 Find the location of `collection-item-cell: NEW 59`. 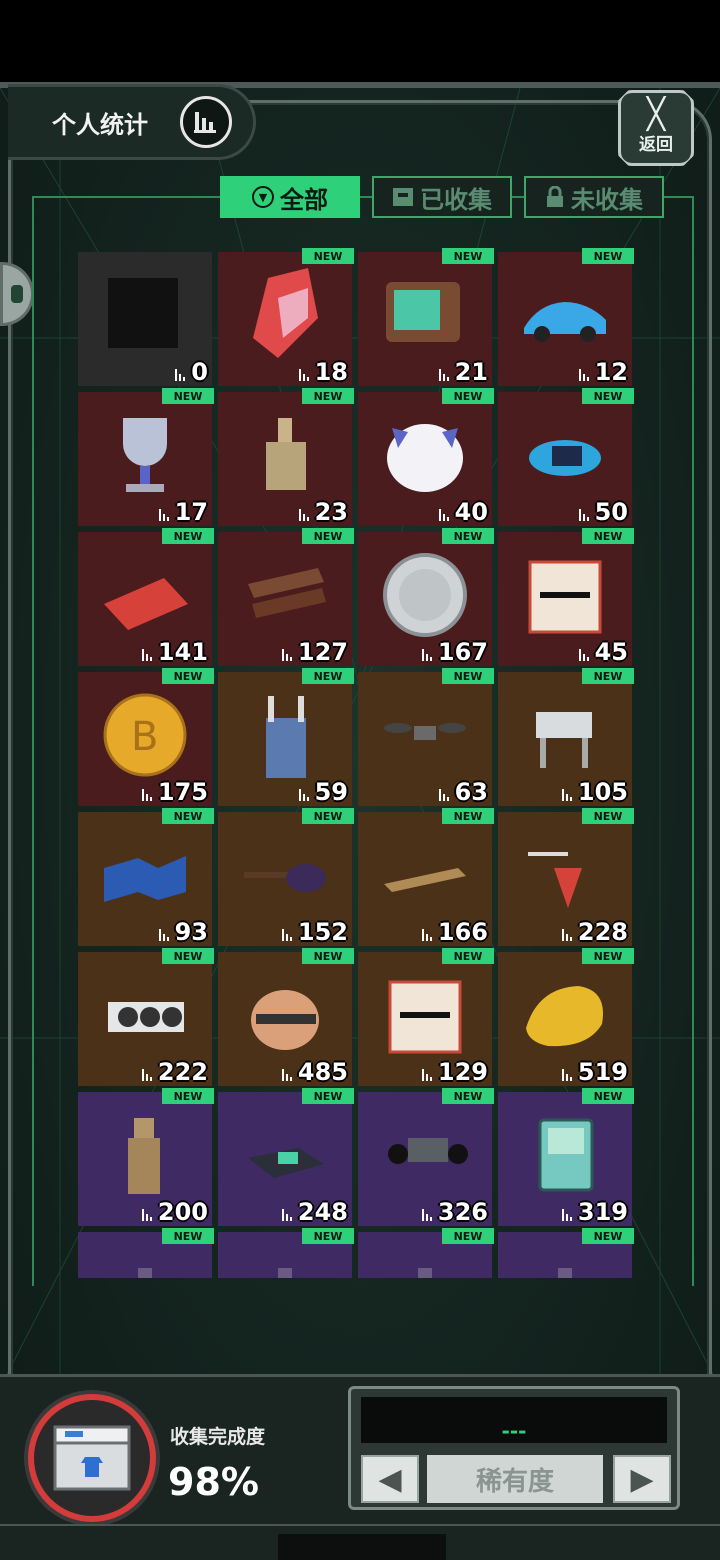

collection-item-cell: NEW 59 is located at coordinates (286, 737).